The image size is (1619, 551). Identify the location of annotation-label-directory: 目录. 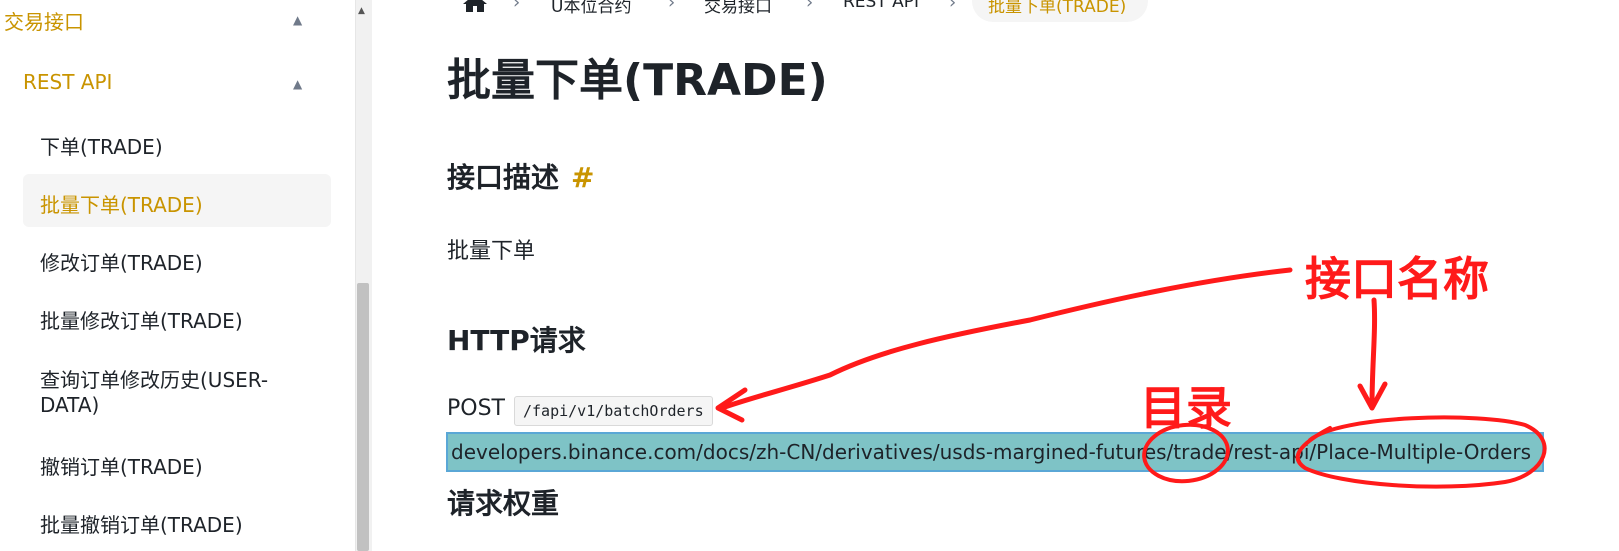
(1186, 408).